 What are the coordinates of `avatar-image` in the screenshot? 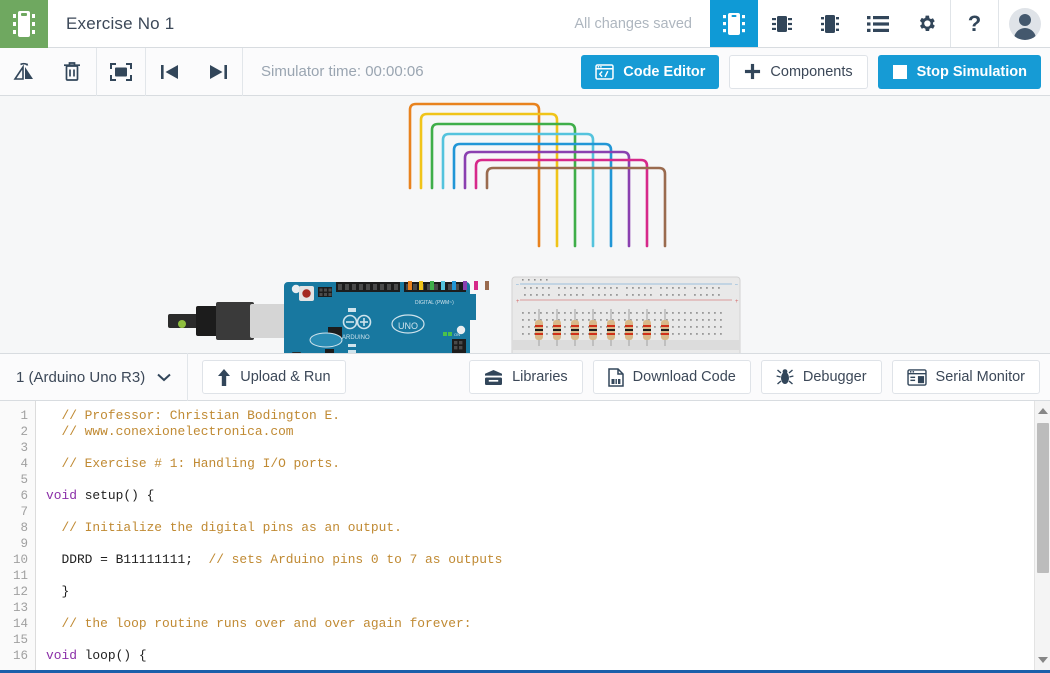 It's located at (1024, 23).